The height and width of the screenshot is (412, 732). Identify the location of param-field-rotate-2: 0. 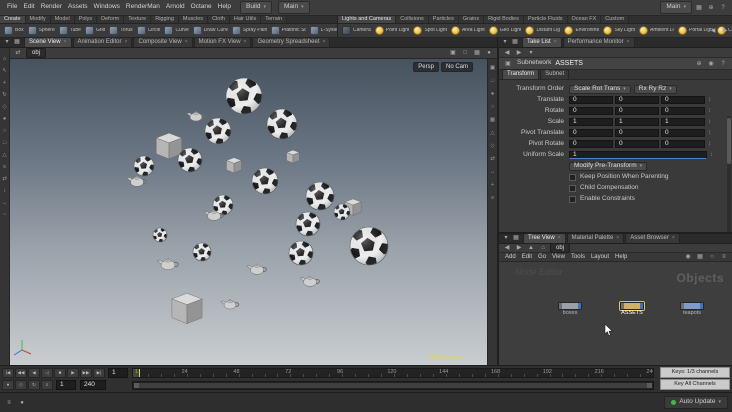
(683, 111).